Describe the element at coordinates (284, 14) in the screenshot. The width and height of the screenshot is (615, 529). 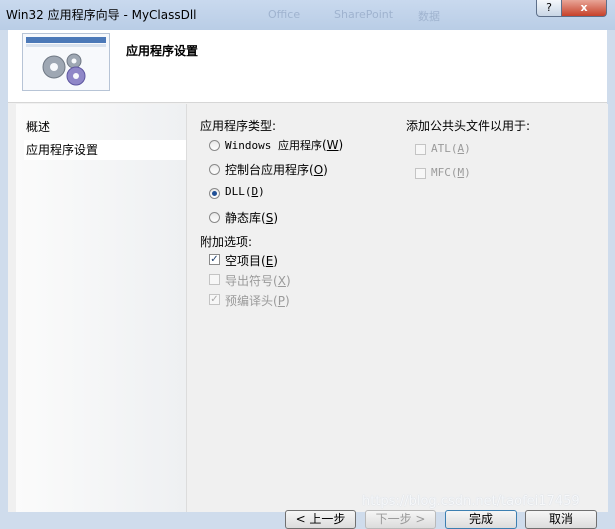
I see `ghost-tab-office: Office` at that location.